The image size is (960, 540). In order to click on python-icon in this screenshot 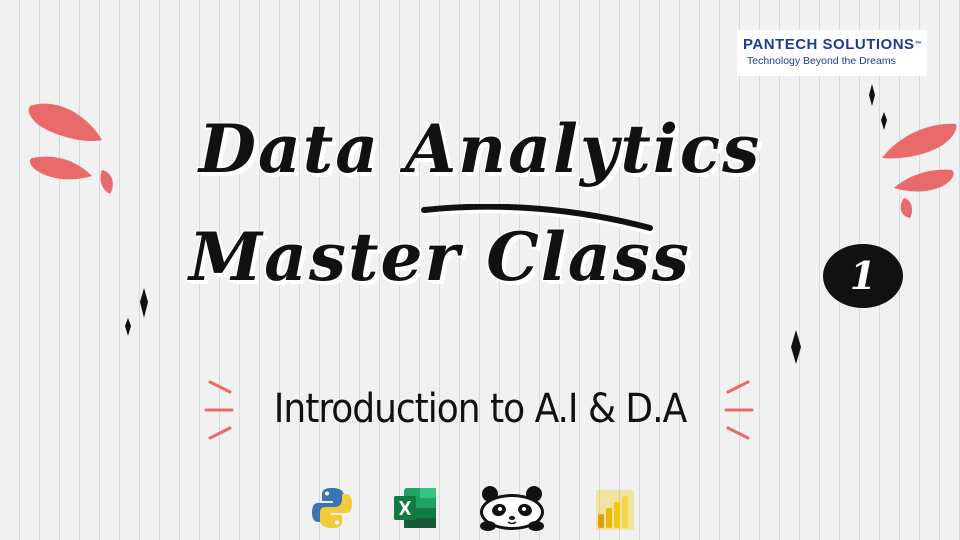, I will do `click(332, 508)`.